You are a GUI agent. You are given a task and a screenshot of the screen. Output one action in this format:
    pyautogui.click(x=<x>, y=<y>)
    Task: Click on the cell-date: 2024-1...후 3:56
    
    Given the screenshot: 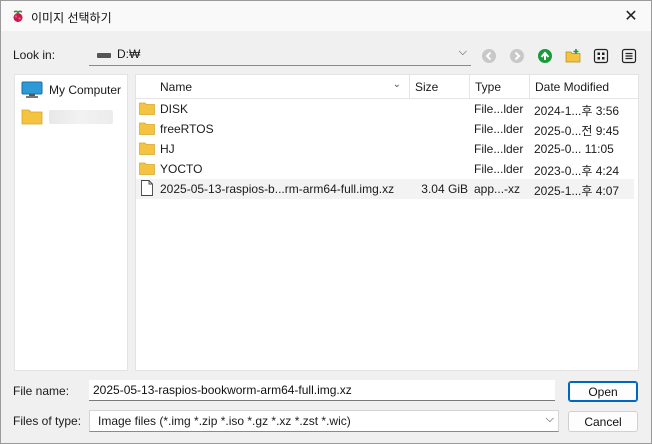 What is the action you would take?
    pyautogui.click(x=577, y=111)
    